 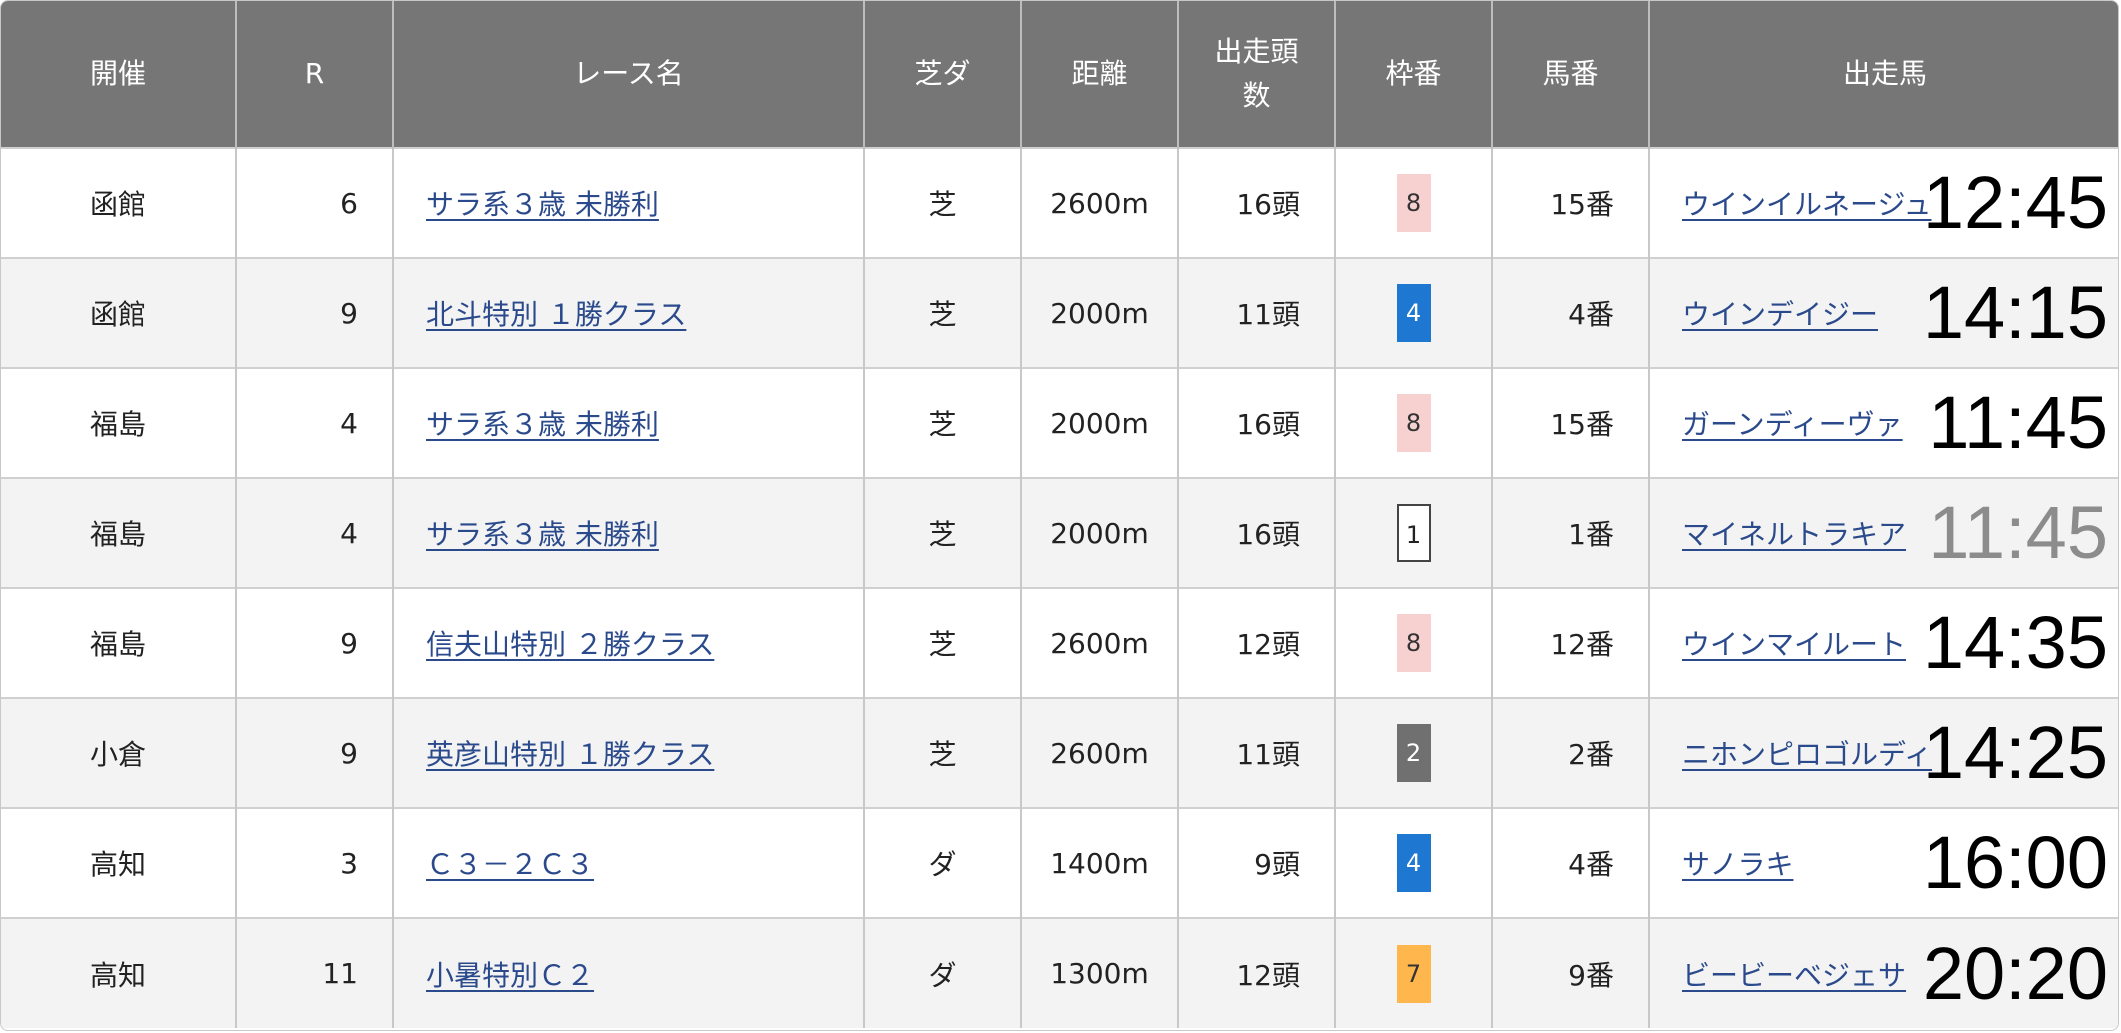 I want to click on post-time: 14:35, so click(x=2015, y=642).